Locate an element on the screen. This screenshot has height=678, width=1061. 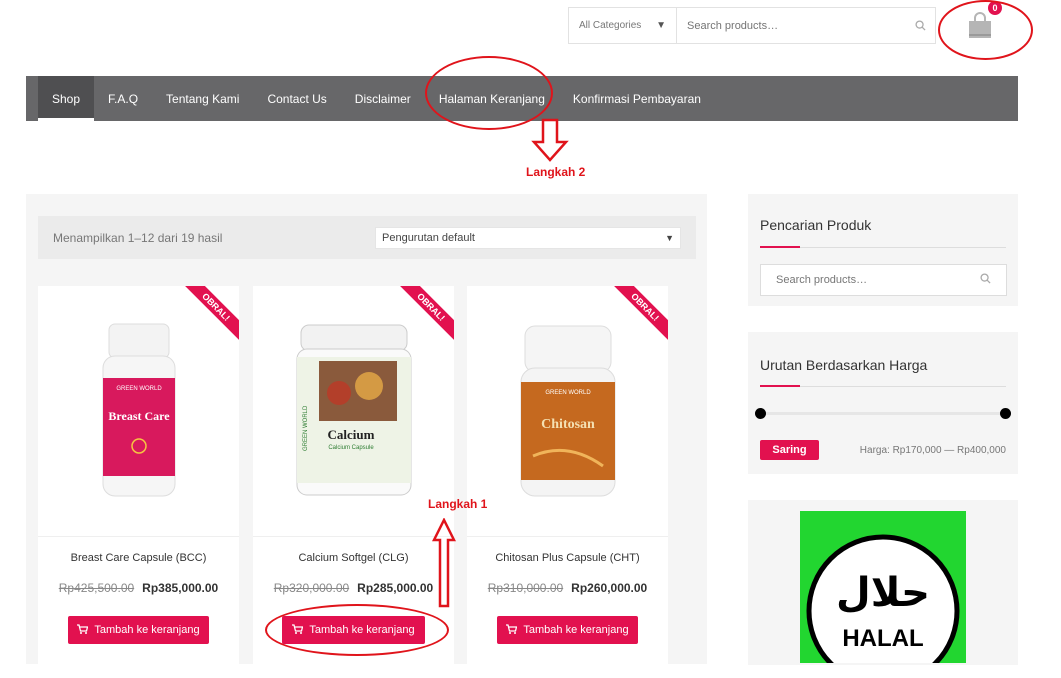
product-sublabel-text: Calcium Capsule is located at coordinates (351, 448).